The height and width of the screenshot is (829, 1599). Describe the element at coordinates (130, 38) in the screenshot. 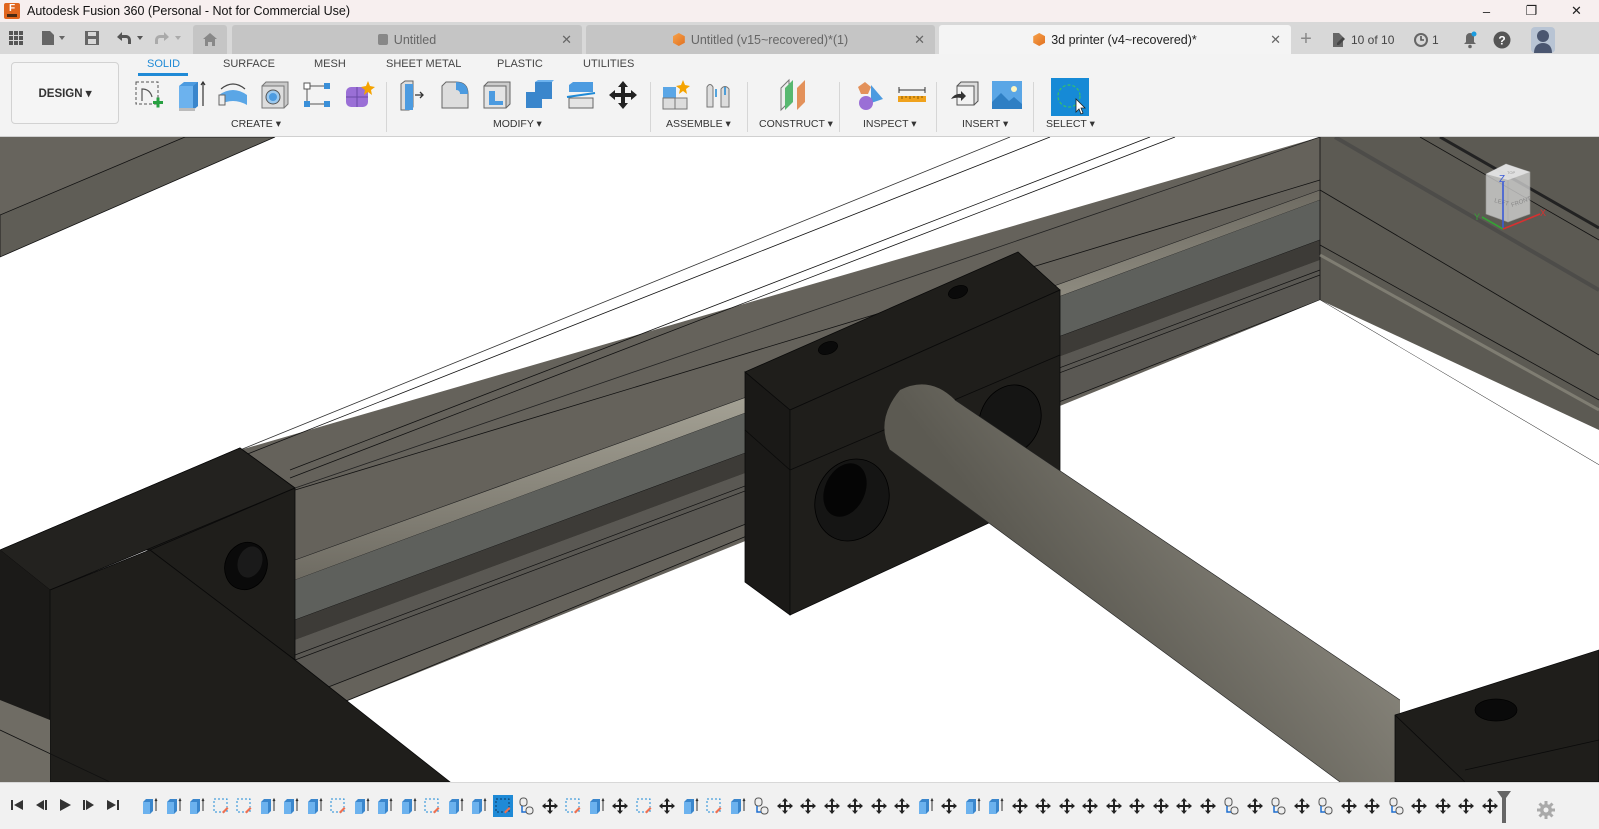

I see `undo-icon` at that location.